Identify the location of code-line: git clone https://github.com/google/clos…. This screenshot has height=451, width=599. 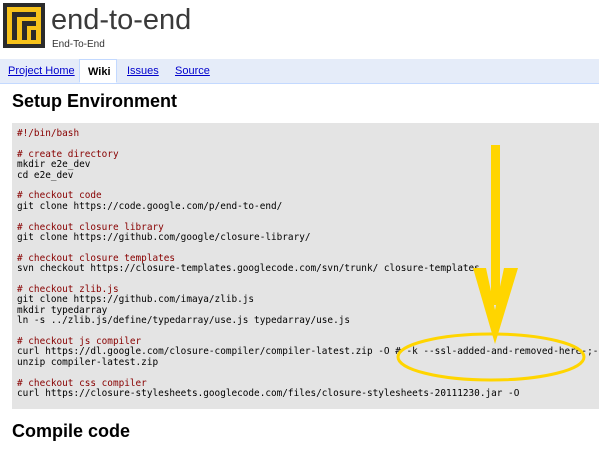
(164, 237).